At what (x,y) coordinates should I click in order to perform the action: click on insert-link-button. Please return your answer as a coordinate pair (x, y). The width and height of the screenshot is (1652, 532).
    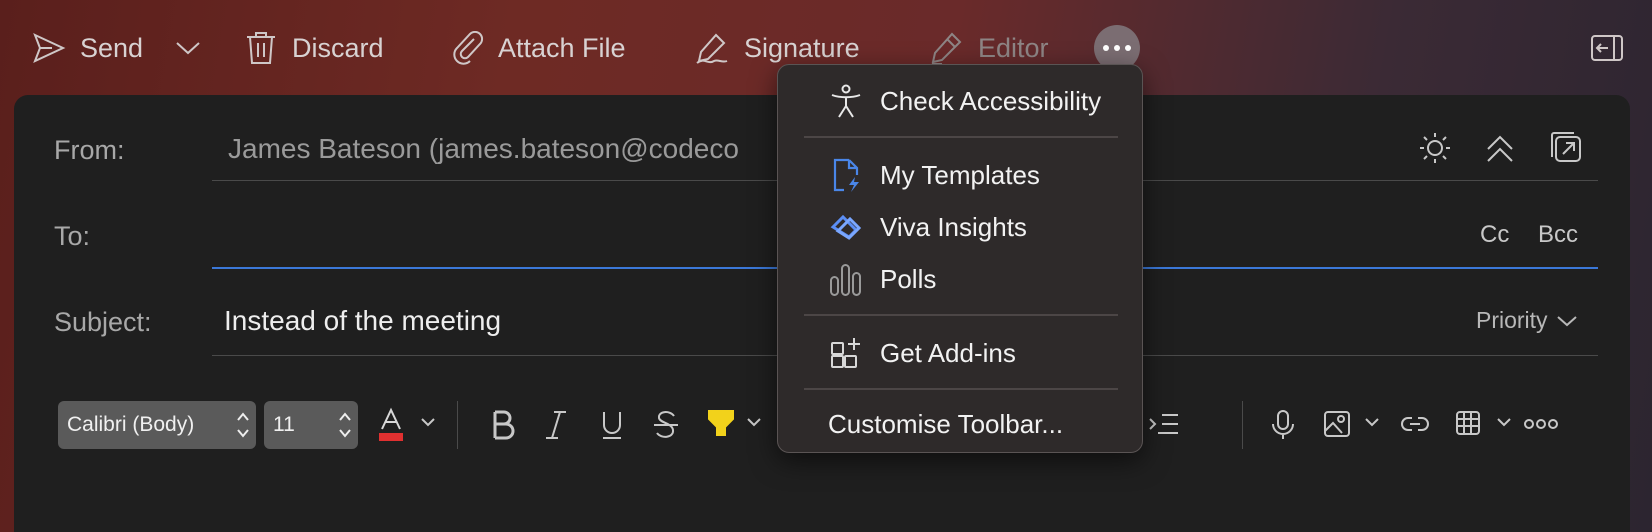
    Looking at the image, I should click on (1415, 426).